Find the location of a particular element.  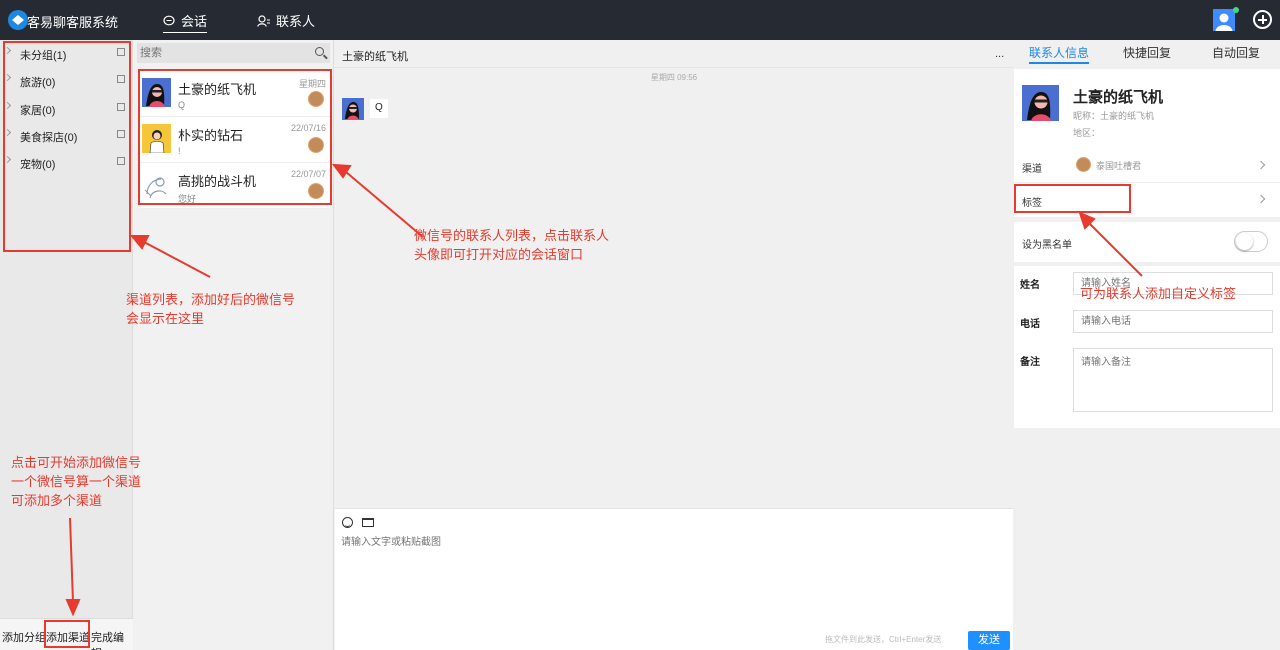

annotation-text-add-channel: 点击可开始添加微信号 一个微信号算一个渠道 可添加多个渠道 is located at coordinates (76, 481).